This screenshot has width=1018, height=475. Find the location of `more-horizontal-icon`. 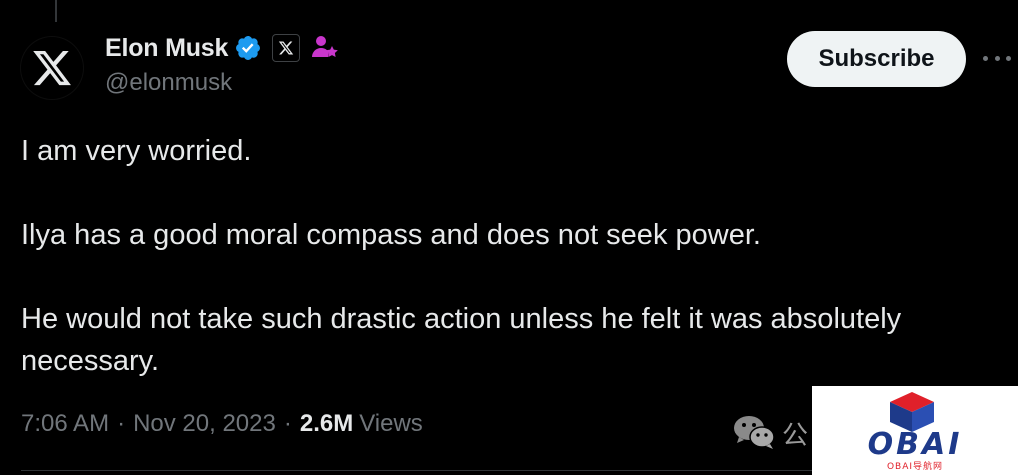

more-horizontal-icon is located at coordinates (997, 58).